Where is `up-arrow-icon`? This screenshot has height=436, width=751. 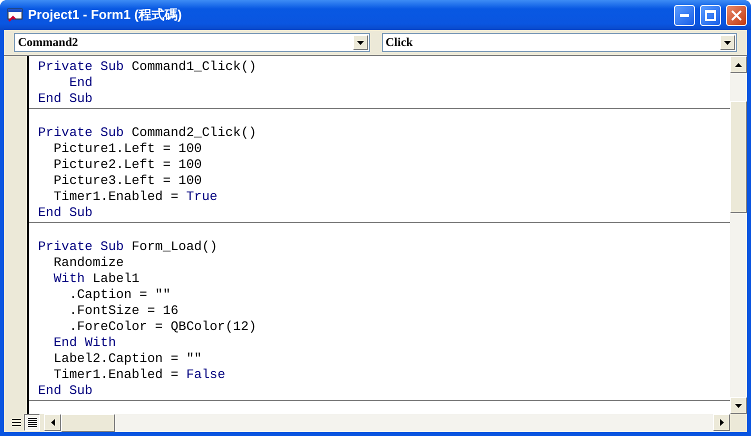
up-arrow-icon is located at coordinates (738, 64).